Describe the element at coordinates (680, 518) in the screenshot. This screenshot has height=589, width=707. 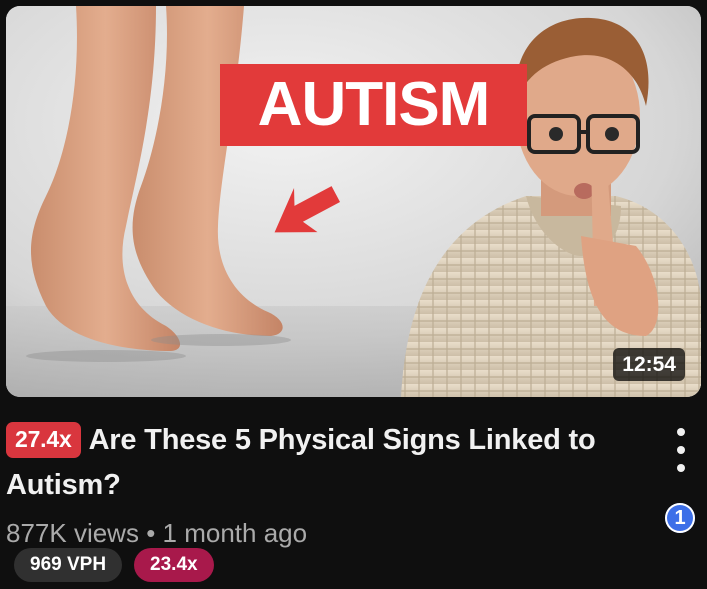
I see `extension-badge: 1` at that location.